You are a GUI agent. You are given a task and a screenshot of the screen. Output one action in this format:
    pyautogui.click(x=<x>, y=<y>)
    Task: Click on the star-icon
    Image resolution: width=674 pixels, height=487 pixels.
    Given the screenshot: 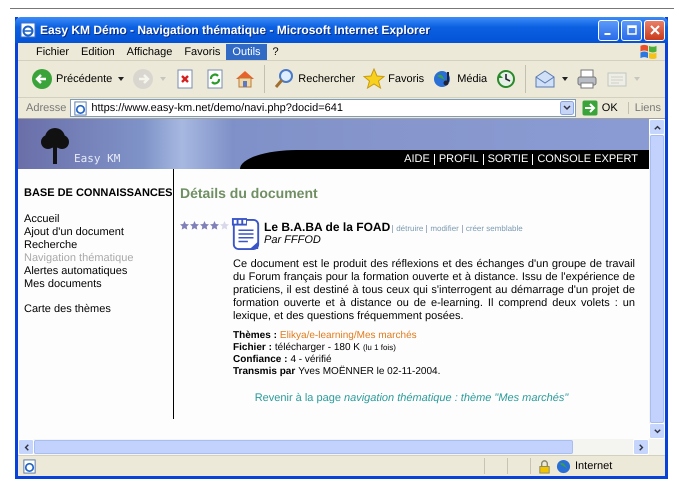 What is the action you would take?
    pyautogui.click(x=374, y=79)
    